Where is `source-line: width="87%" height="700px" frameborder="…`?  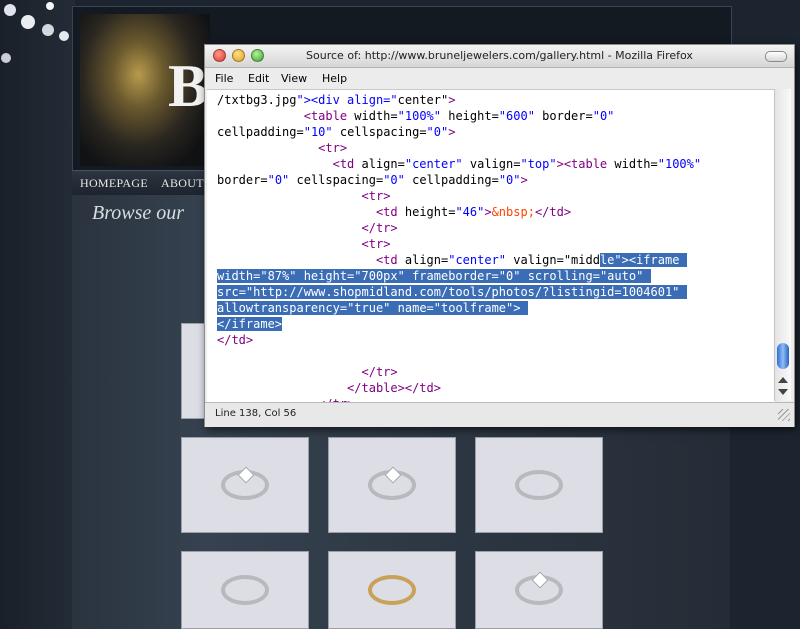 source-line: width="87%" height="700px" frameborder="… is located at coordinates (434, 276).